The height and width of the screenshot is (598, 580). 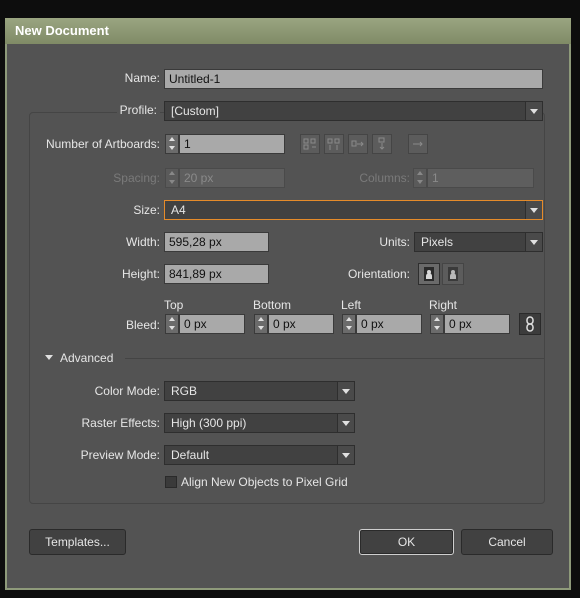 I want to click on spacing-field: 20 px, so click(x=232, y=178).